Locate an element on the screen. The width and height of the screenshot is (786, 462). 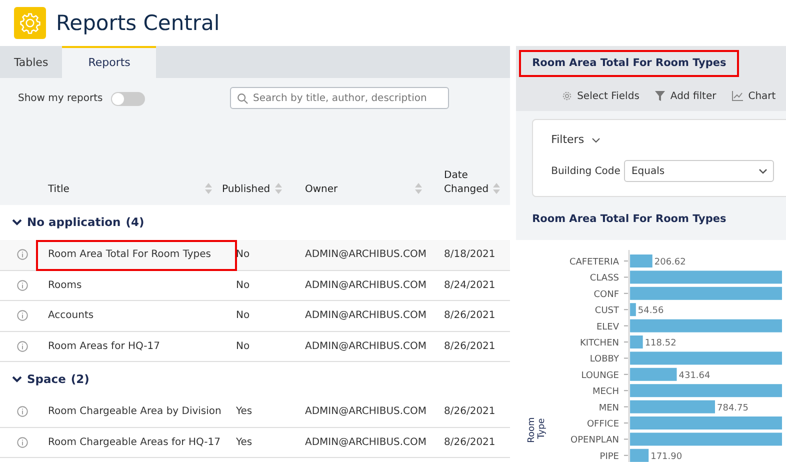
tab: Reports is located at coordinates (109, 62).